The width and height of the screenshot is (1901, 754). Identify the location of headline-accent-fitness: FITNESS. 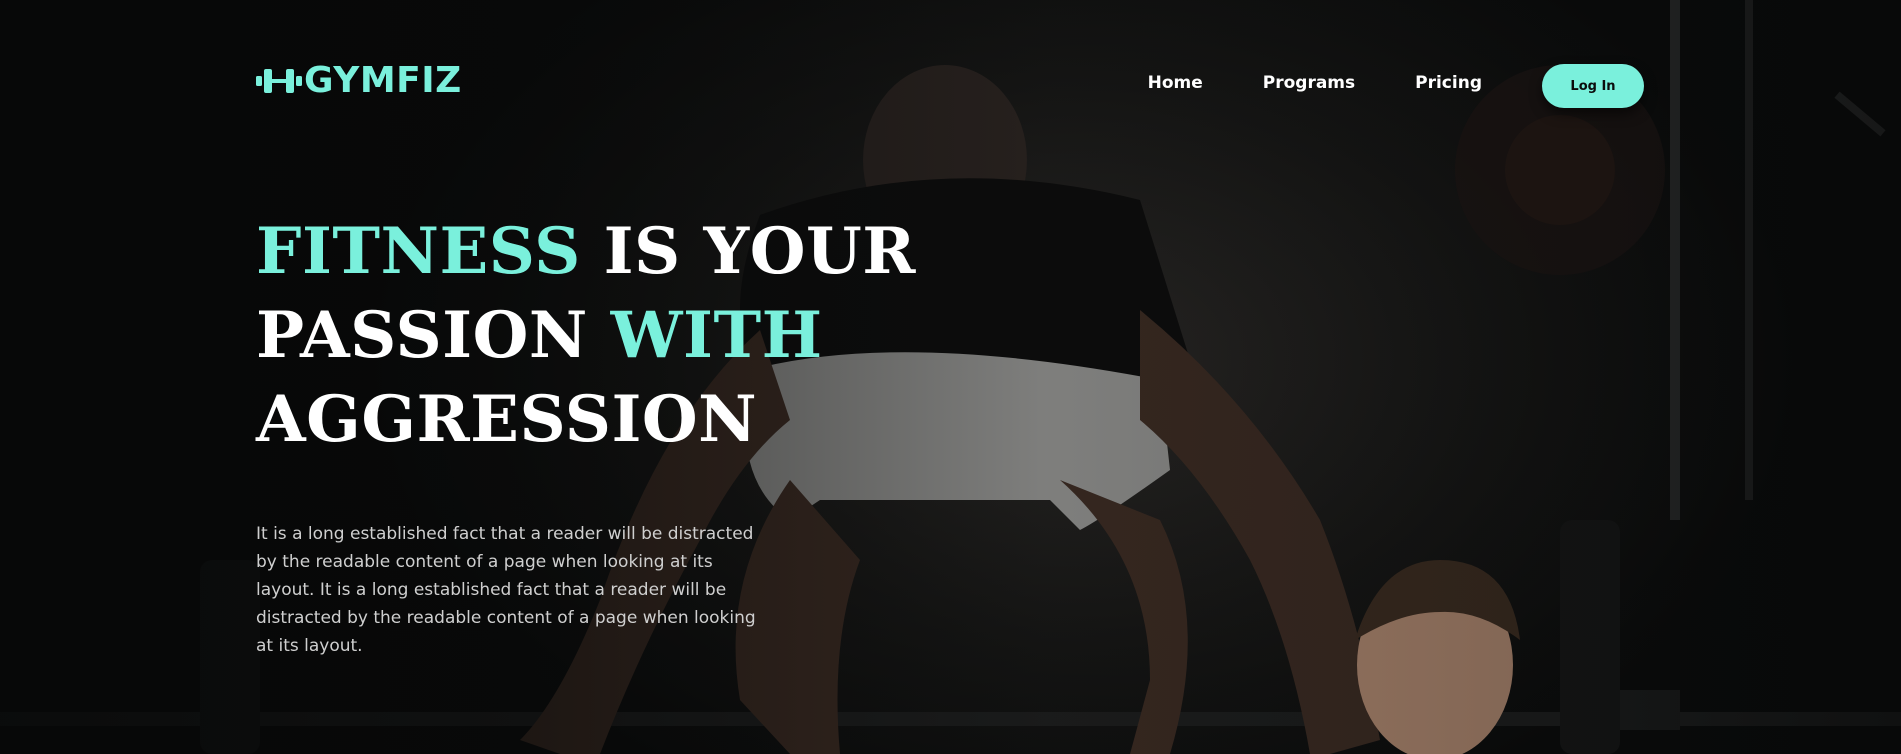
(418, 251).